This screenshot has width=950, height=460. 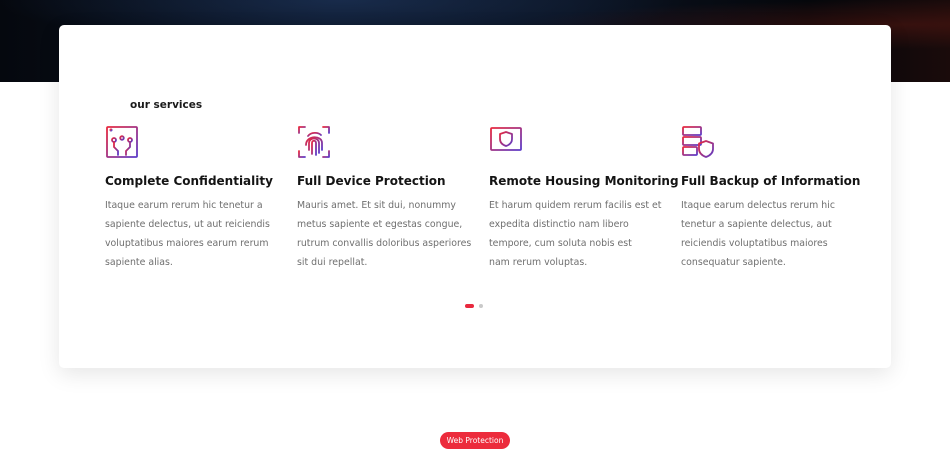 What do you see at coordinates (481, 306) in the screenshot?
I see `carousel-dot` at bounding box center [481, 306].